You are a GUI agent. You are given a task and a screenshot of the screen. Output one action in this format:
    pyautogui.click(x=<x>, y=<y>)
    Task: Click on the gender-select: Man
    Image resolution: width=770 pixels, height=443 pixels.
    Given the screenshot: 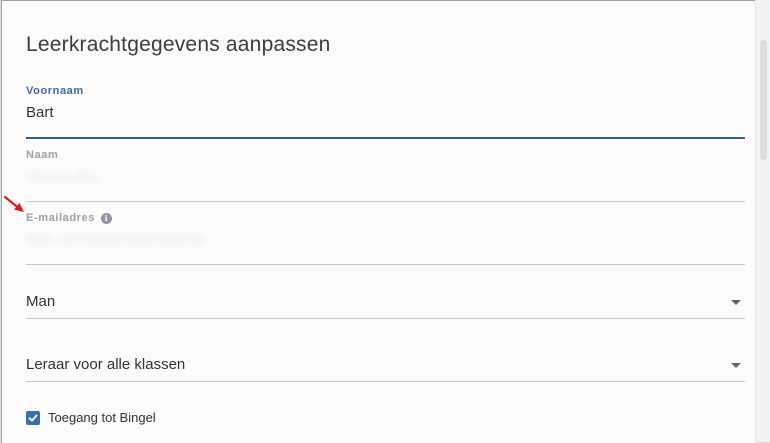 What is the action you would take?
    pyautogui.click(x=385, y=305)
    